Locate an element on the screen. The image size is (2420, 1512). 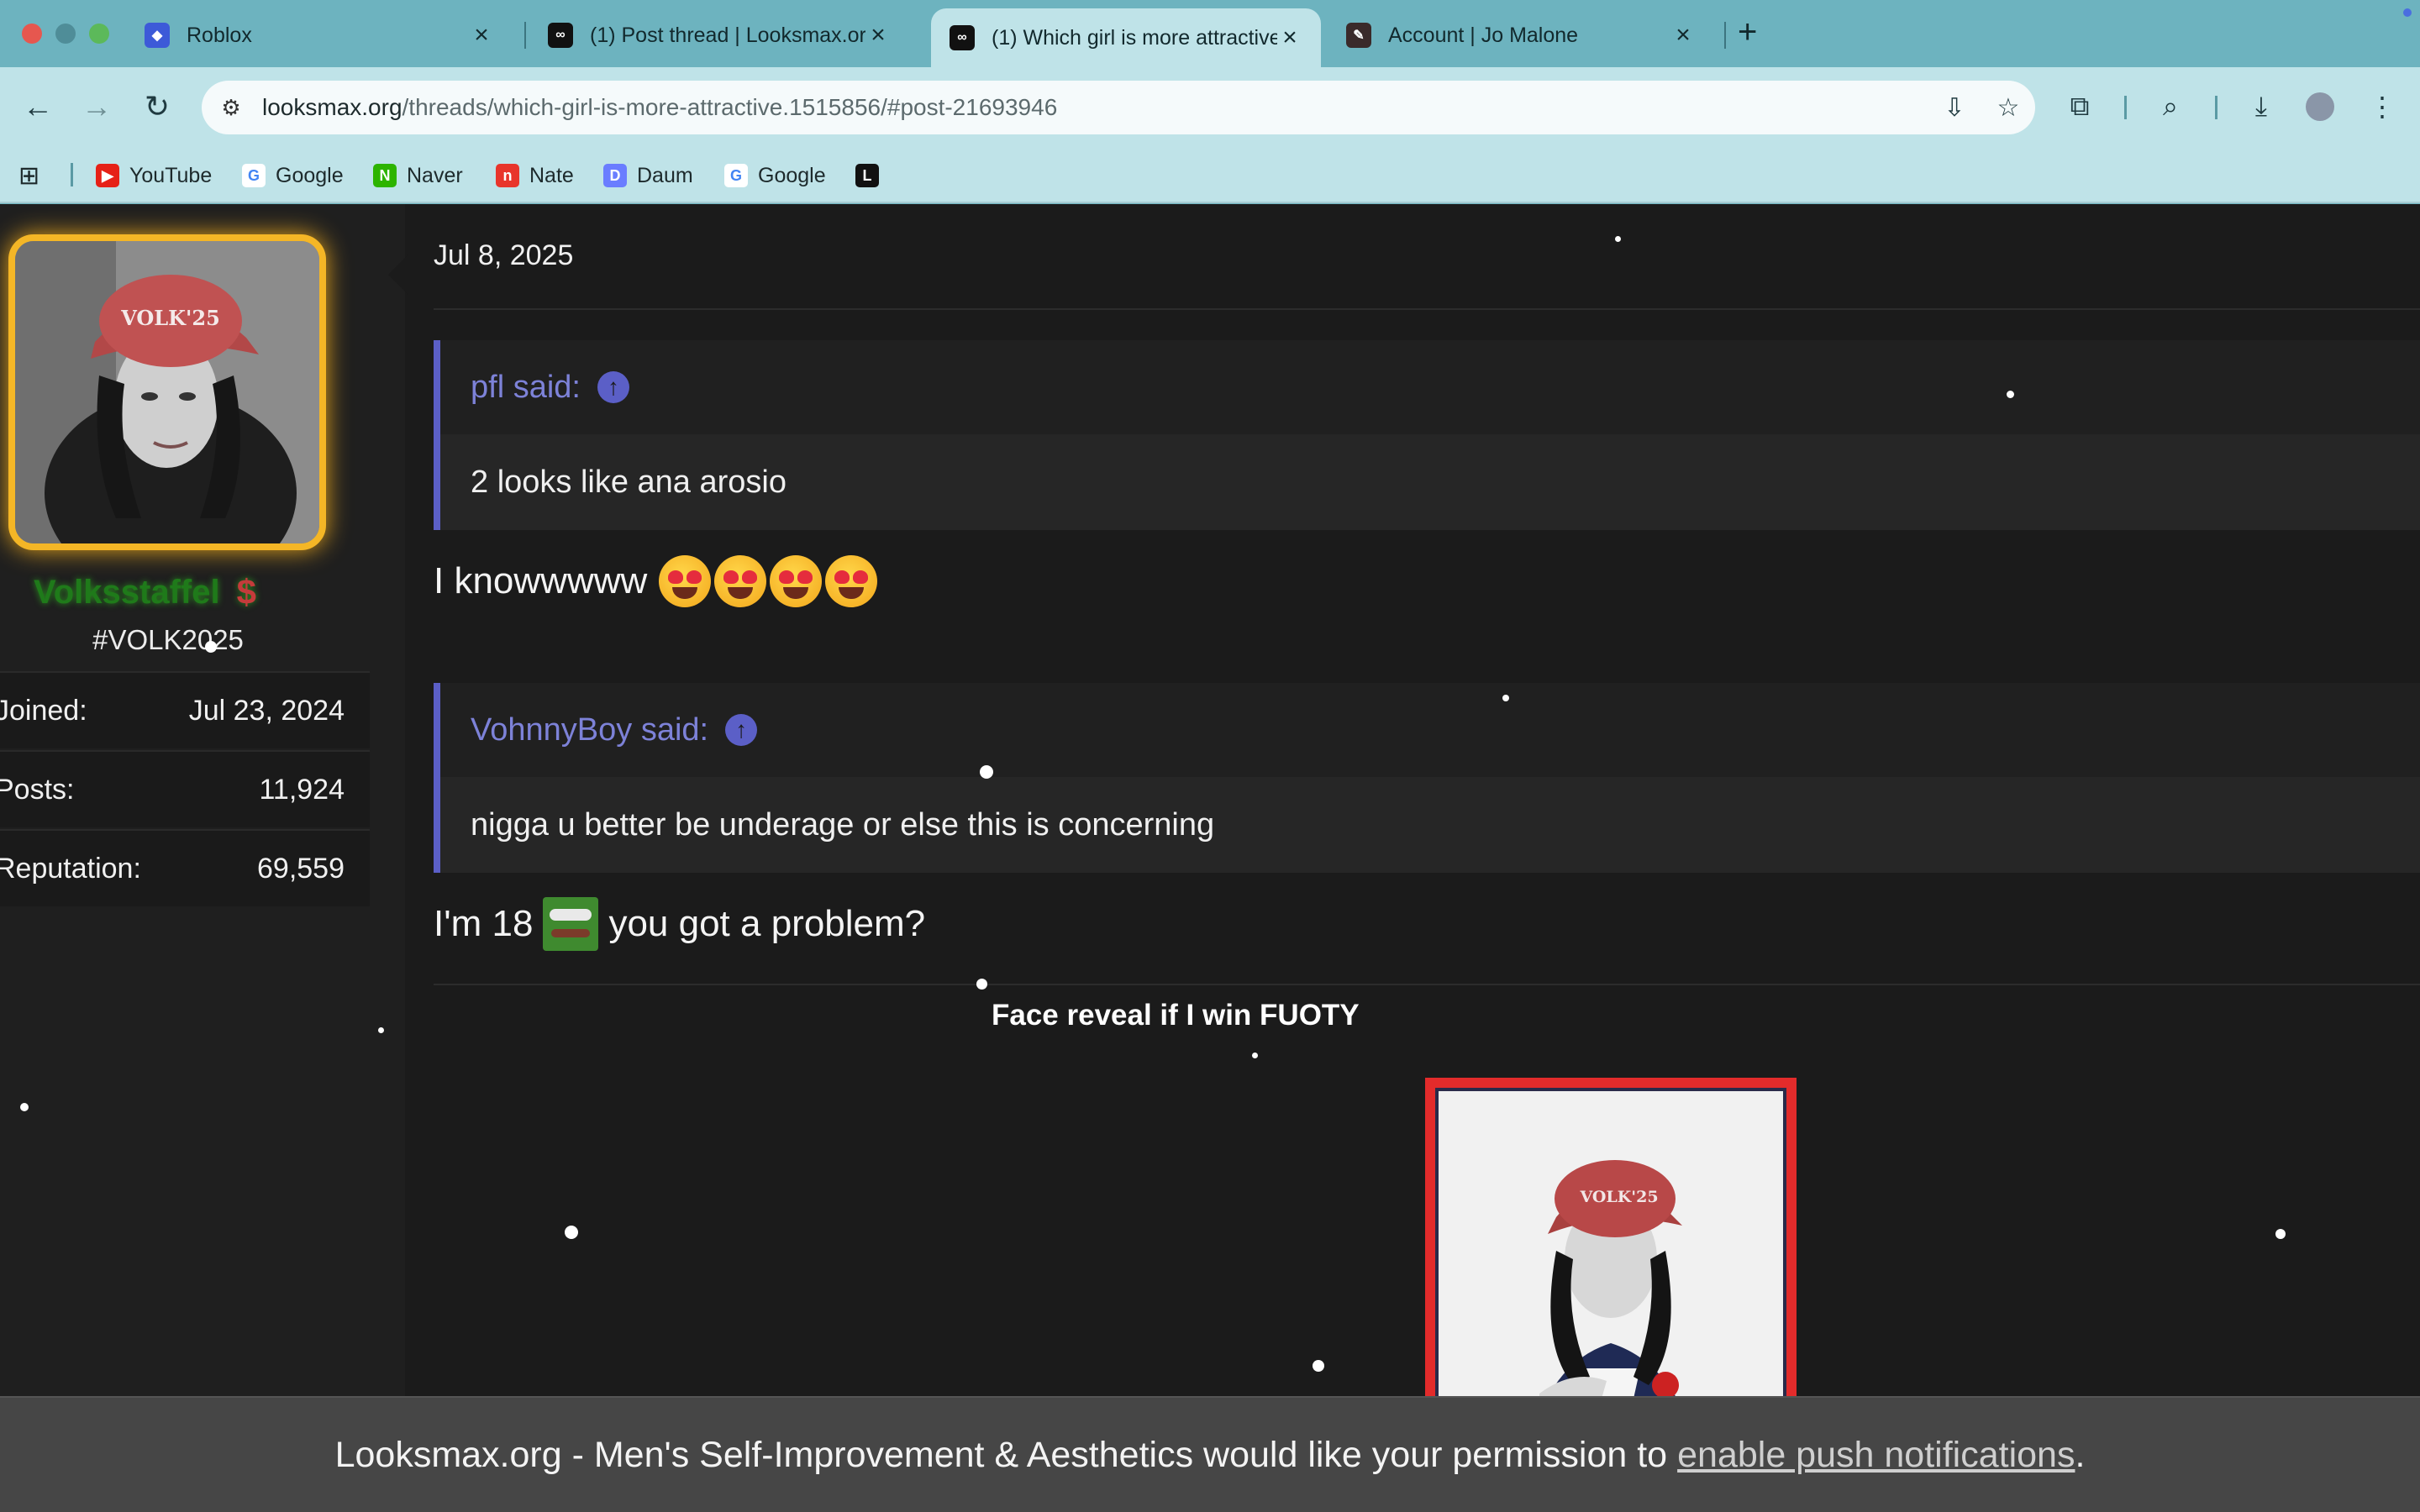
new-tab-button: + is located at coordinates (1747, 32).